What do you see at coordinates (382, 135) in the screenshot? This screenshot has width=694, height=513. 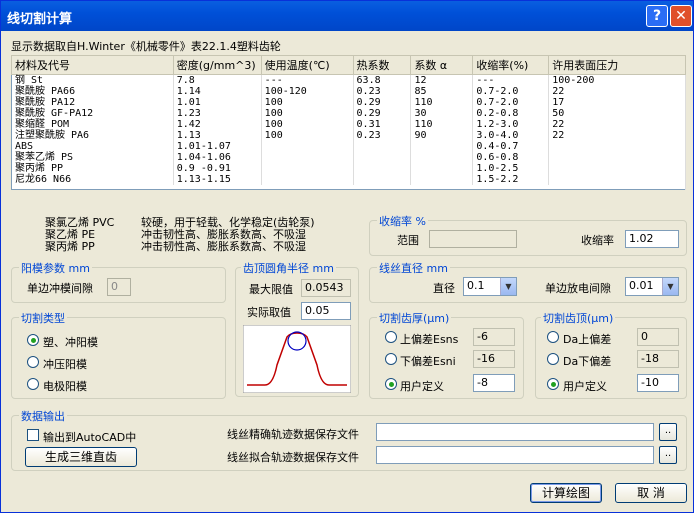 I see `table-cell: 0.23` at bounding box center [382, 135].